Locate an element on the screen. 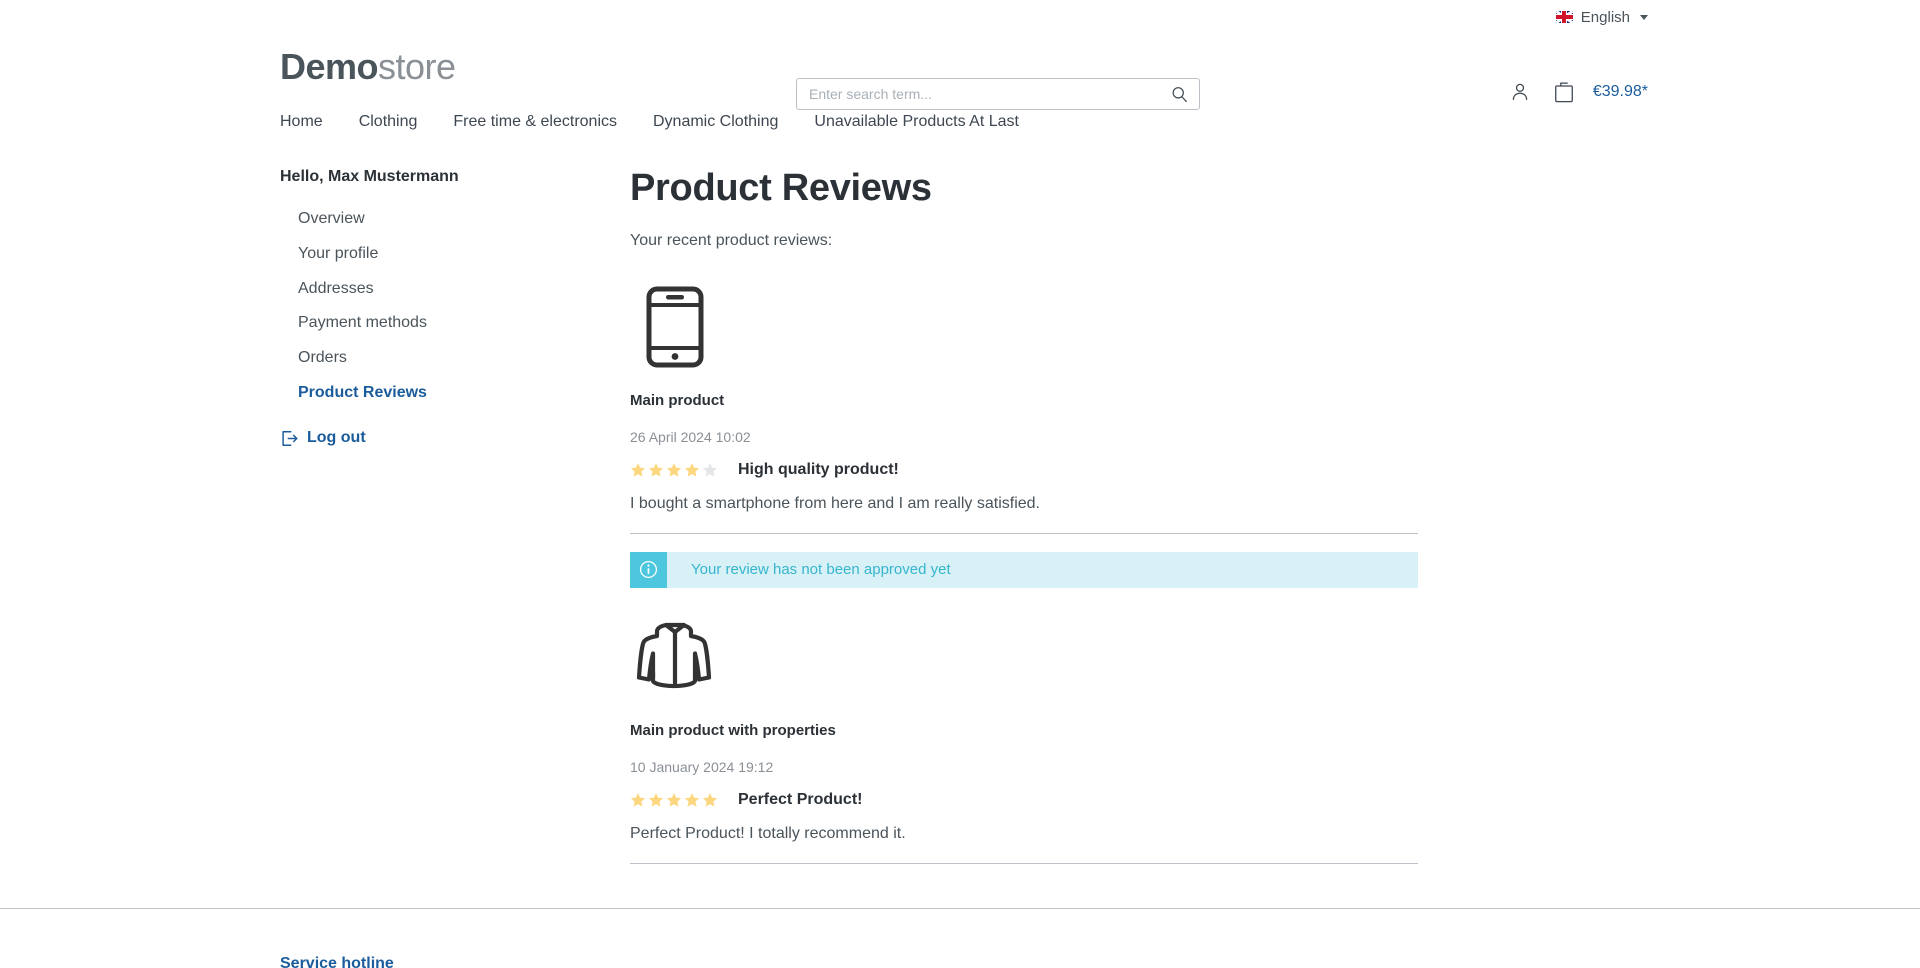  nav-item-free-time: Free time & electronics is located at coordinates (535, 122).